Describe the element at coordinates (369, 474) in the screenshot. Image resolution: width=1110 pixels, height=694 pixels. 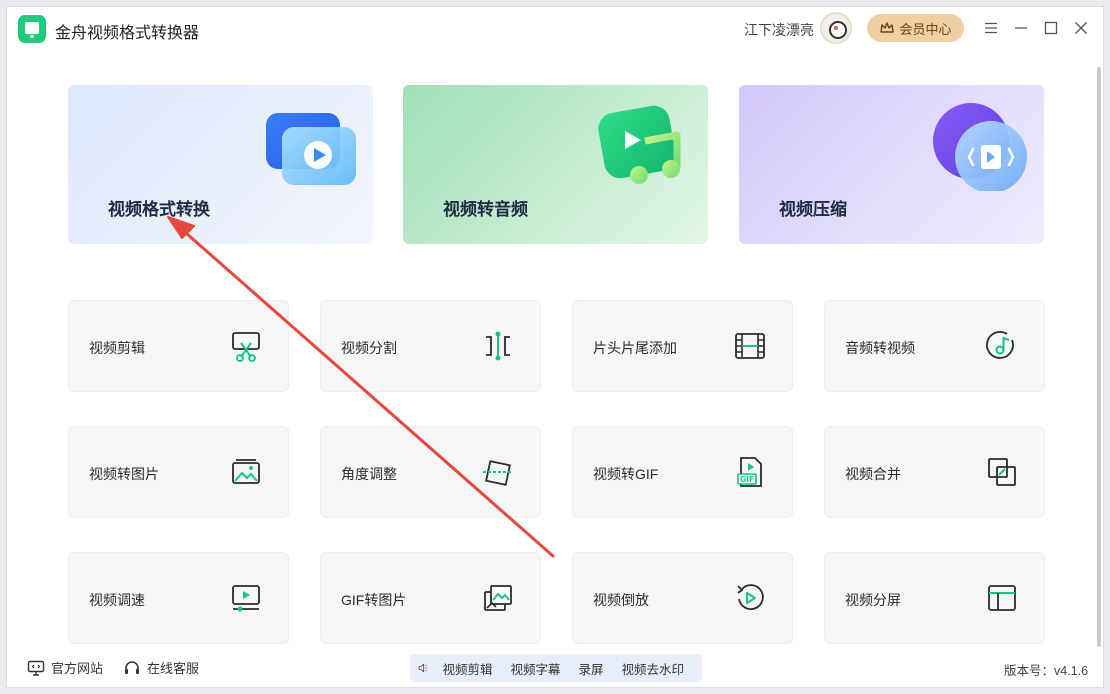
I see `tool-label: 角度调整` at that location.